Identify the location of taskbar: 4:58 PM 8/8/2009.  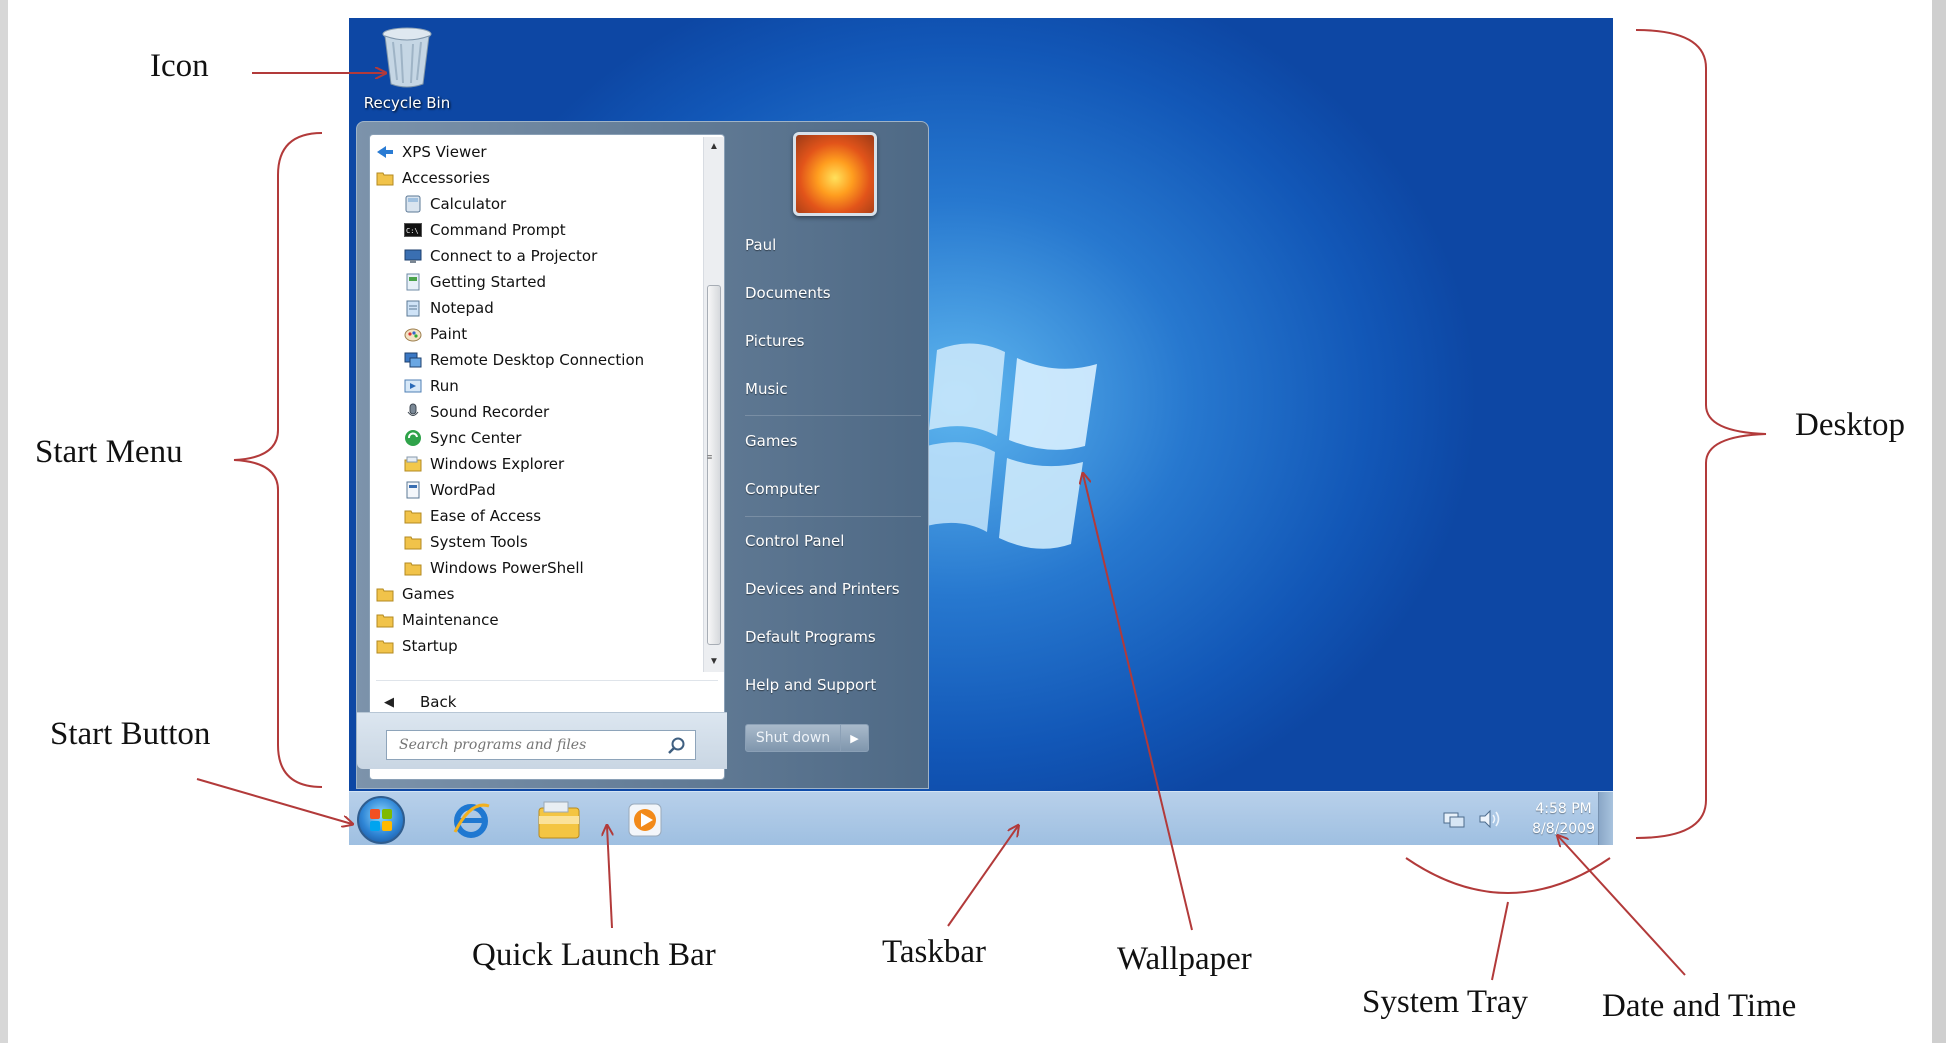
(981, 818).